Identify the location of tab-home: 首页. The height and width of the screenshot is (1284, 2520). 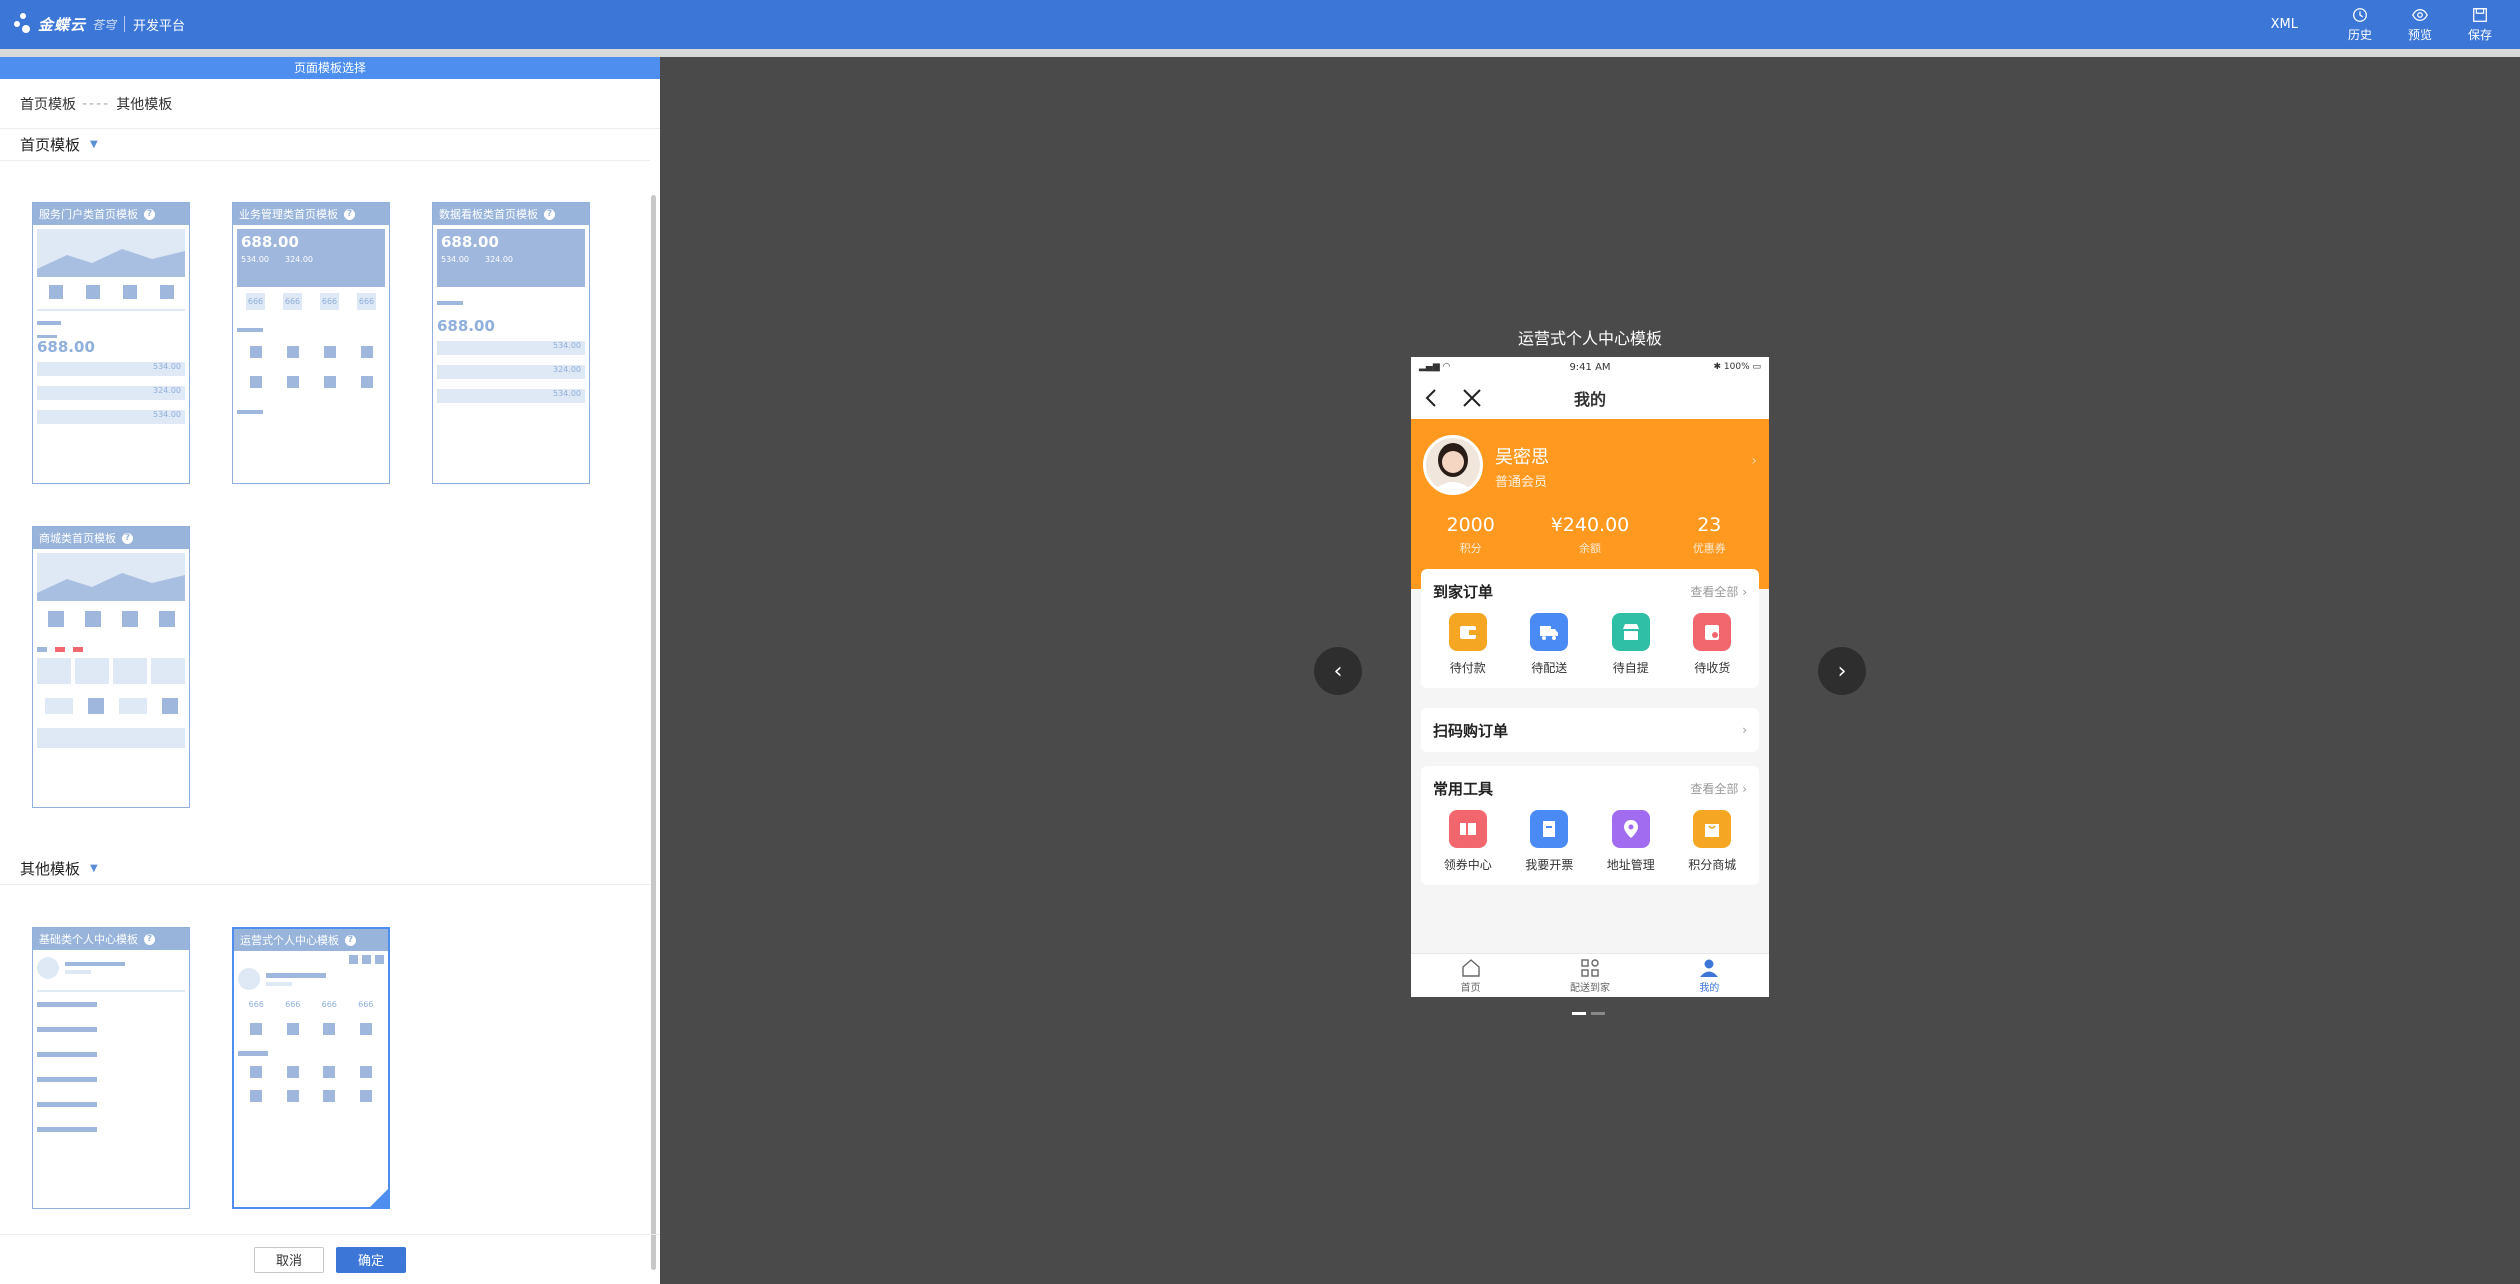
(1470, 975).